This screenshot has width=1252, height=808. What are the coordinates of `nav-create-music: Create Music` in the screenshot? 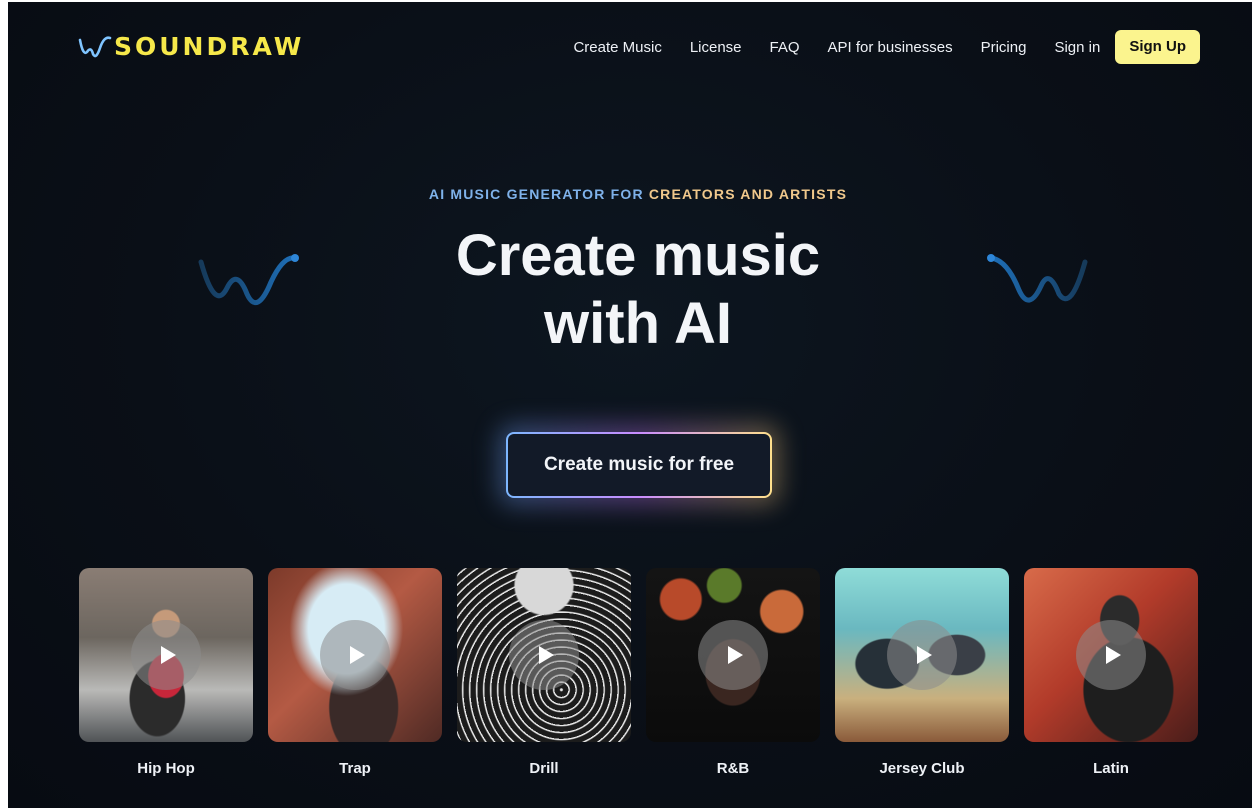 It's located at (617, 47).